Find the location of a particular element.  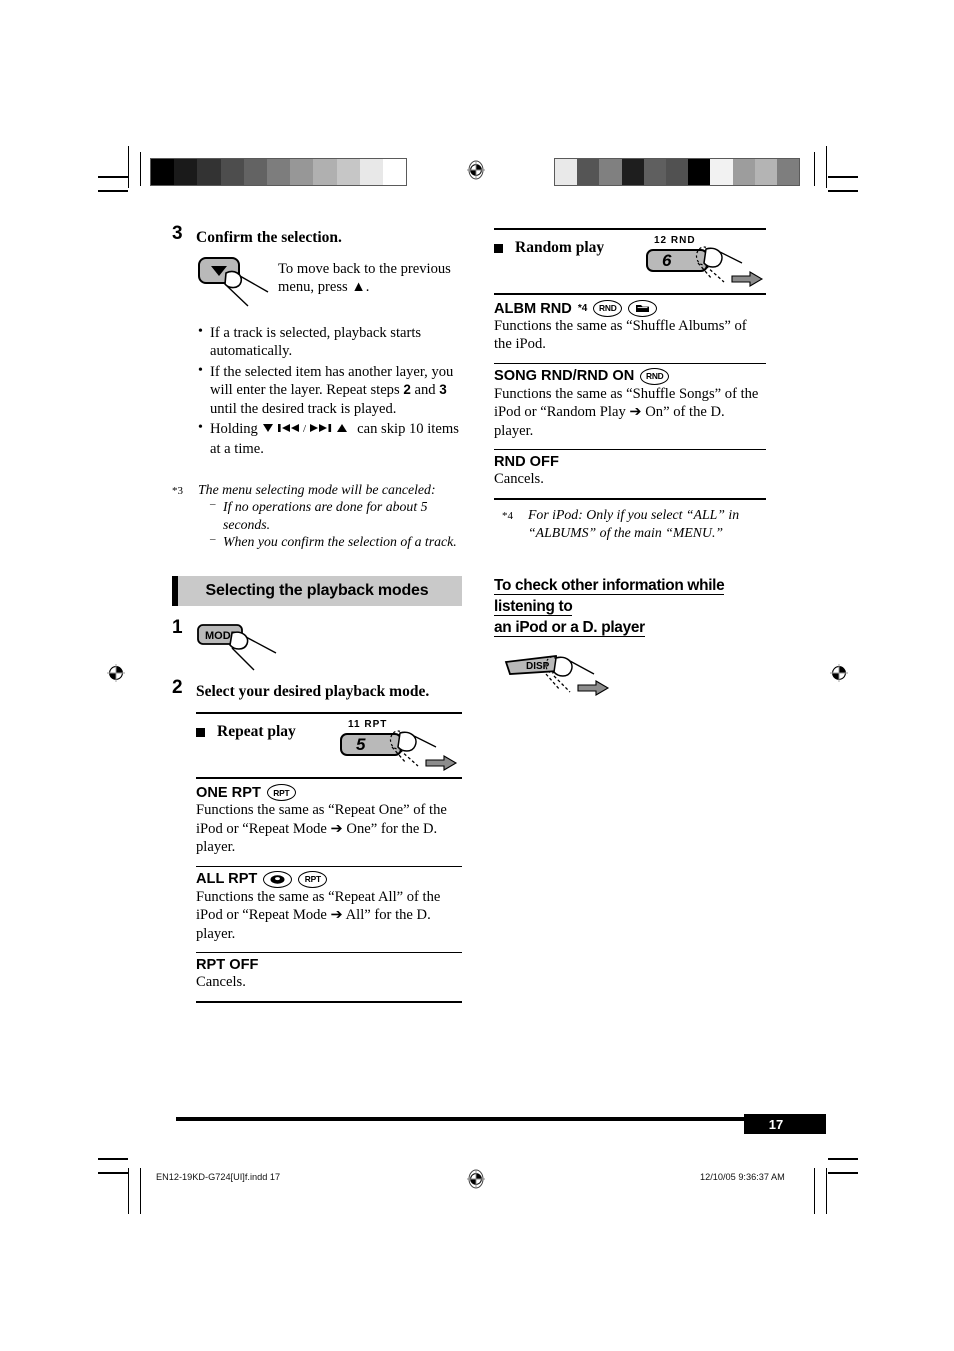

crop-mark-bottom-left-h2 is located at coordinates (113, 1173).